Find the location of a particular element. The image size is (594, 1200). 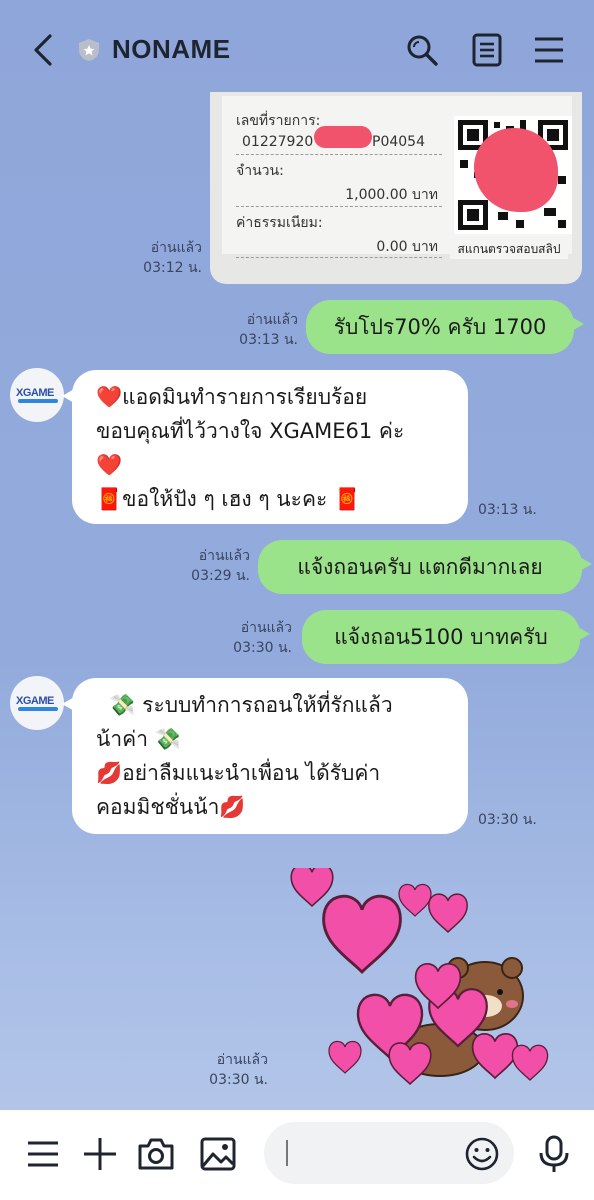

redacted-mark is located at coordinates (343, 137).